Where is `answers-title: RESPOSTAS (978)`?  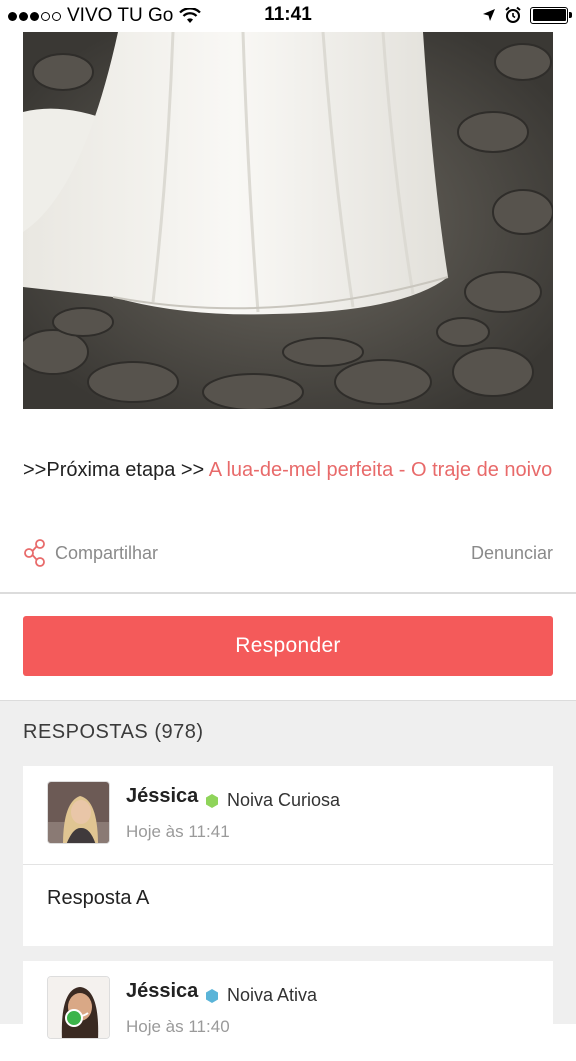 answers-title: RESPOSTAS (978) is located at coordinates (113, 732).